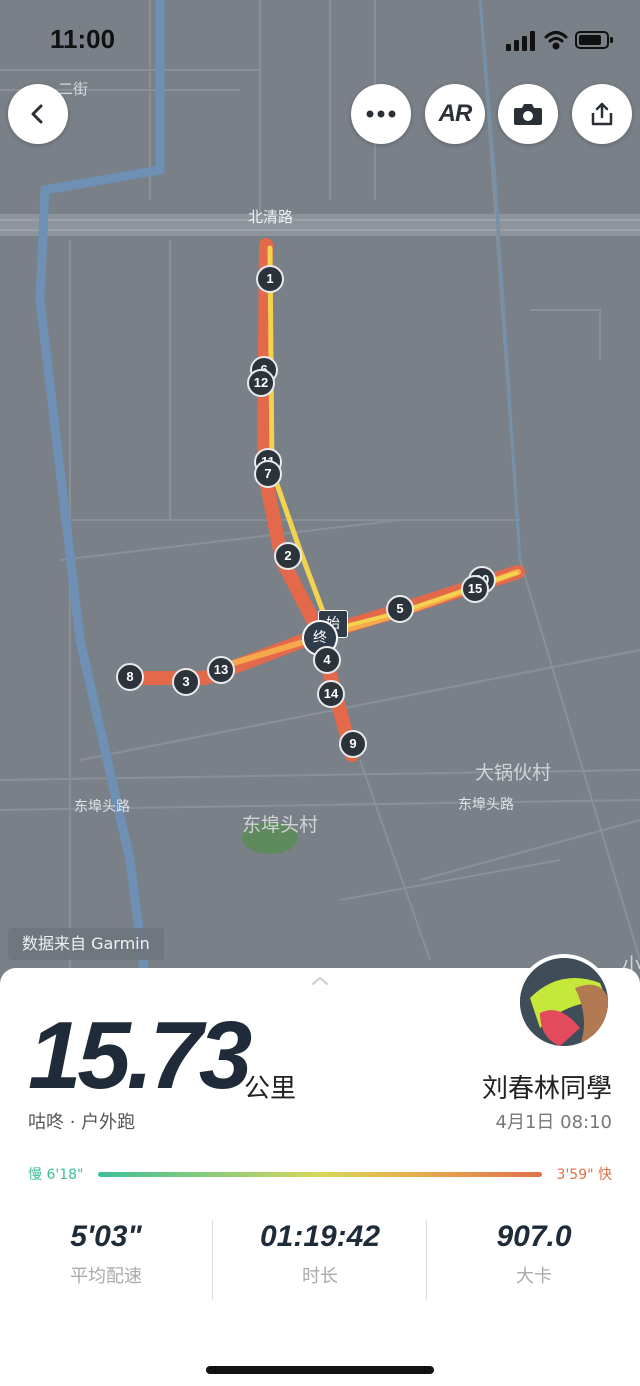  What do you see at coordinates (86, 944) in the screenshot?
I see `data-source-tag: 数据来自 Garmin` at bounding box center [86, 944].